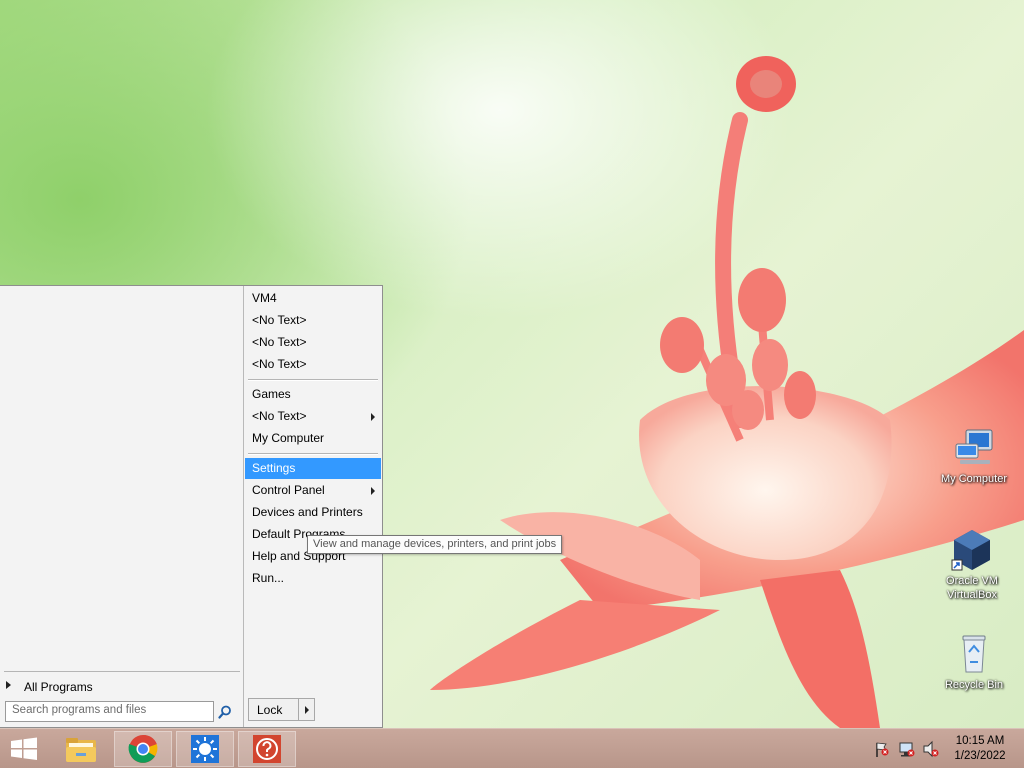 The height and width of the screenshot is (768, 1024). I want to click on menu-item-label: Devices and Printers, so click(307, 512).